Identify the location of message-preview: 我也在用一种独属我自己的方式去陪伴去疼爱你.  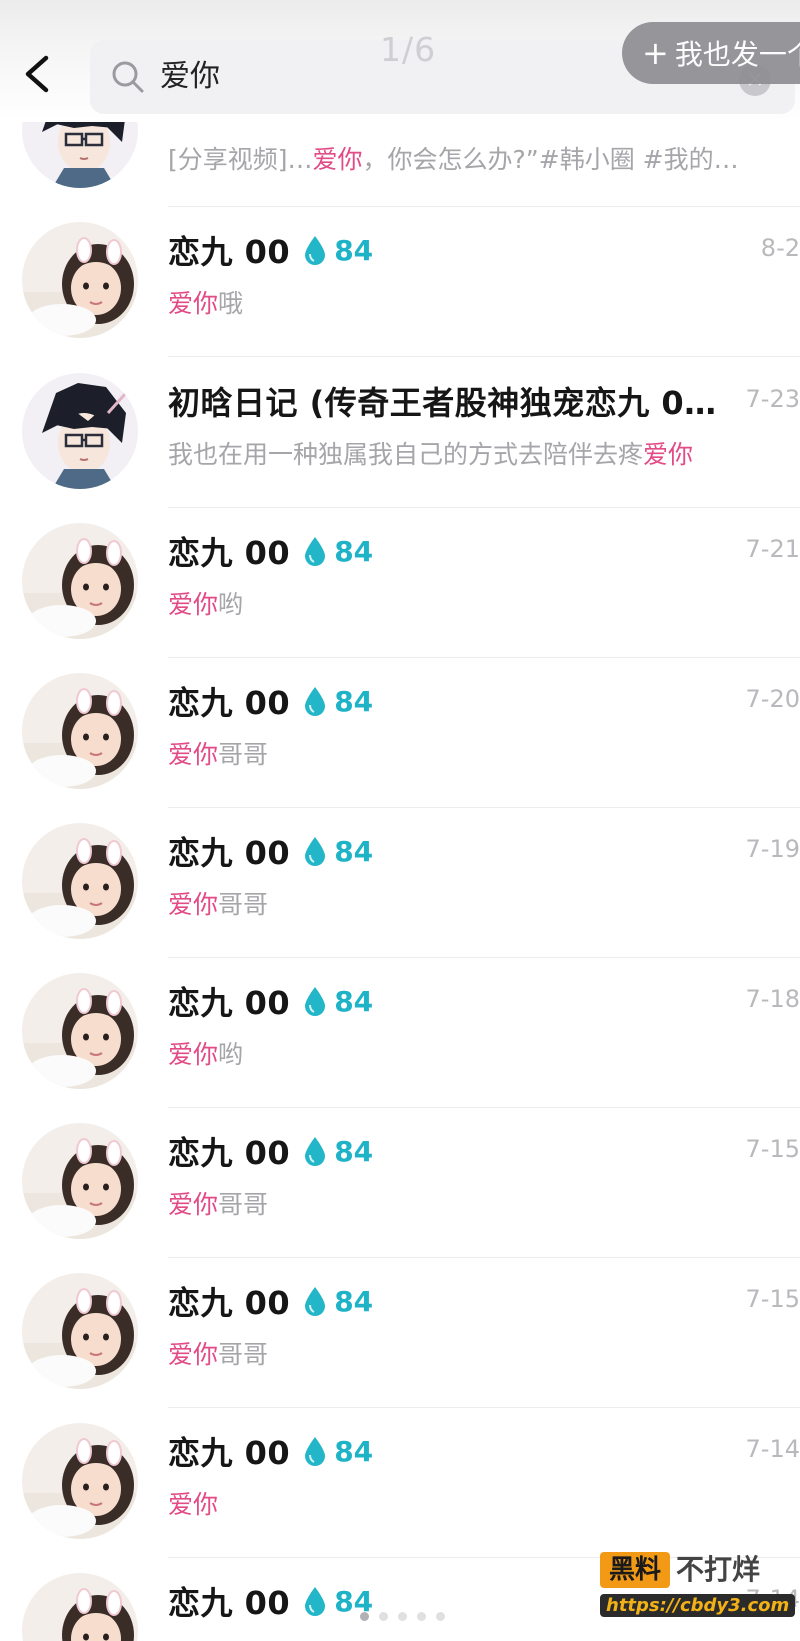
(430, 453).